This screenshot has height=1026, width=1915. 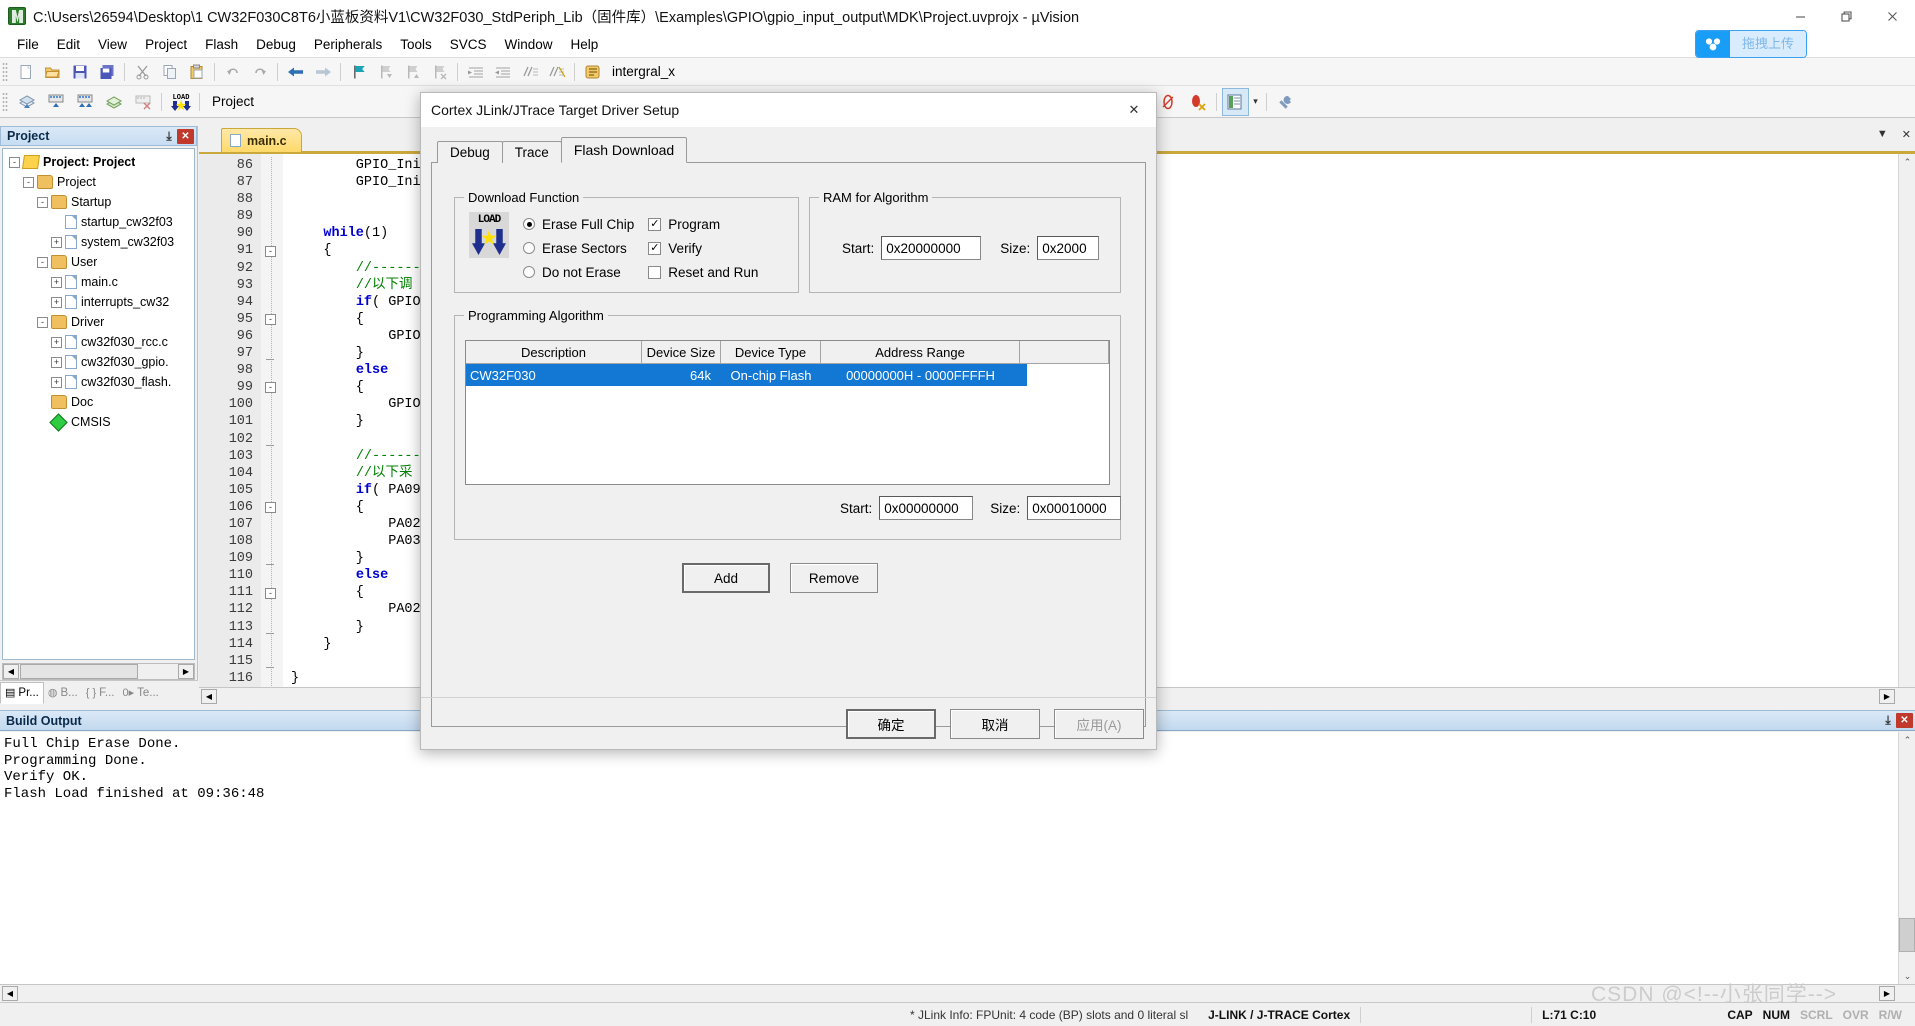 I want to click on tree-item-startup-cw32f03: startup_cw32f03, so click(x=98, y=222).